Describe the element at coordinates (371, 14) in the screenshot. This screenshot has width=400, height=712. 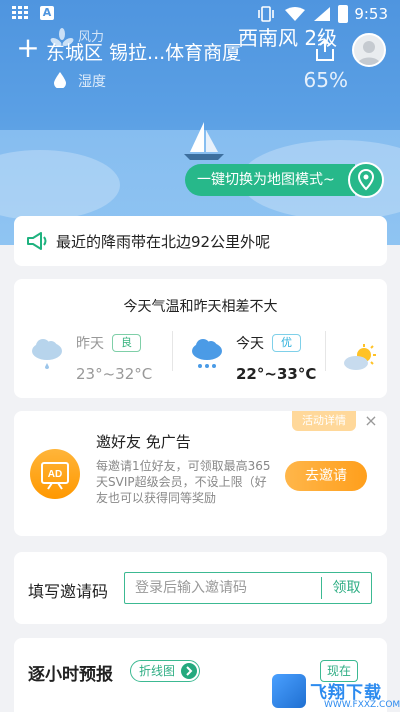
I see `status-time: 9:53` at that location.